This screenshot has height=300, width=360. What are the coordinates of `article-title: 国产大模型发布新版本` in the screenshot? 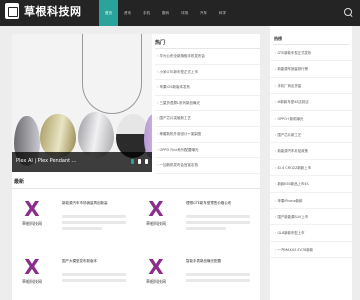 It's located at (79, 261).